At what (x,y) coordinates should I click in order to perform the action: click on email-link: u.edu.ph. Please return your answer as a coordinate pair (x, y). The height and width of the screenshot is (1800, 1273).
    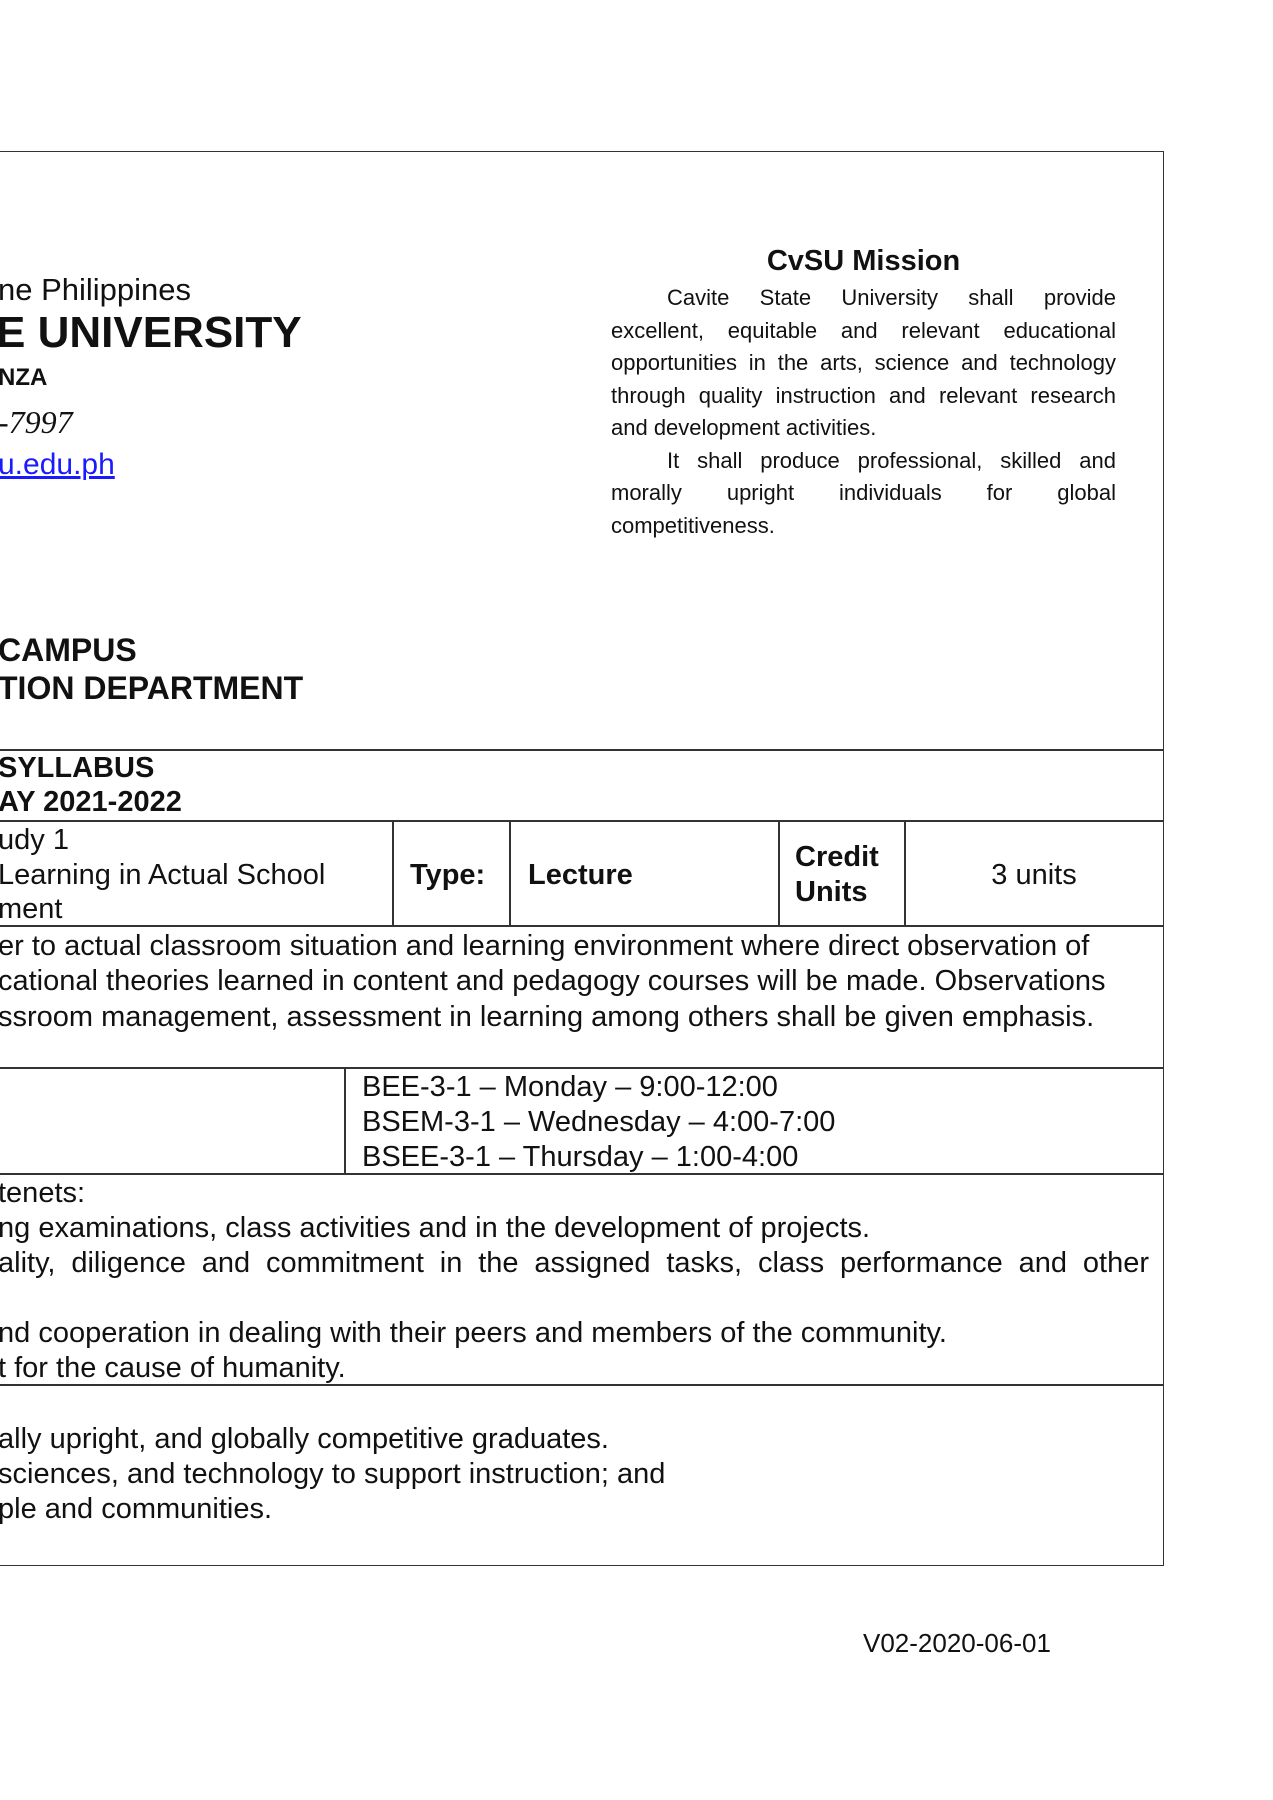
    Looking at the image, I should click on (57, 465).